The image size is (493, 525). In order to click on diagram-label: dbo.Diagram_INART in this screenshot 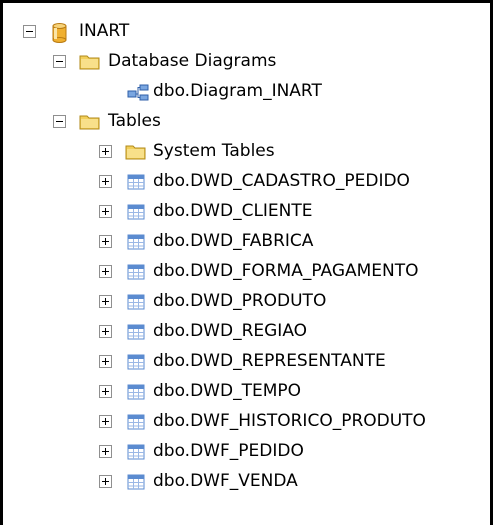, I will do `click(237, 91)`.